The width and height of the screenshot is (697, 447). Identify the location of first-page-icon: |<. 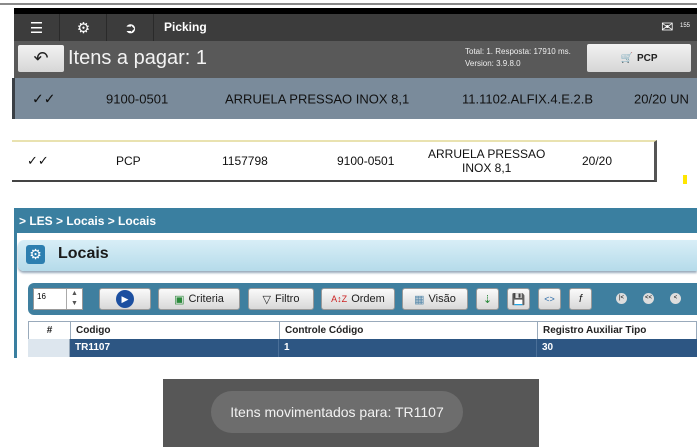
(621, 298).